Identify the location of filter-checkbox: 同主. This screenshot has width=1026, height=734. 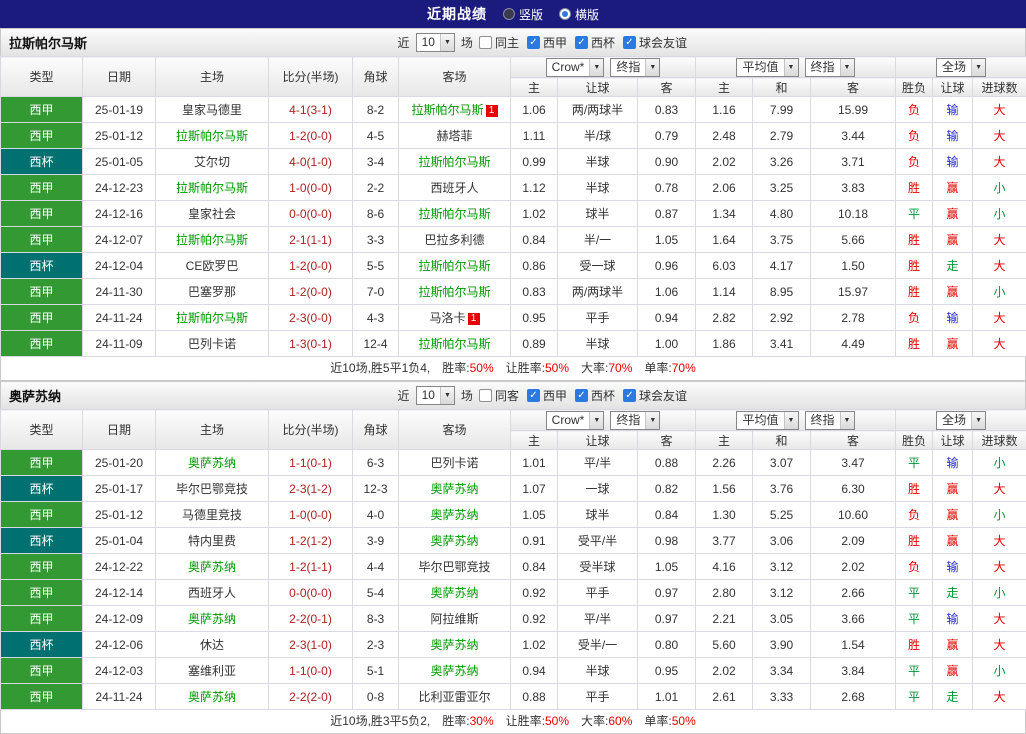
(499, 42).